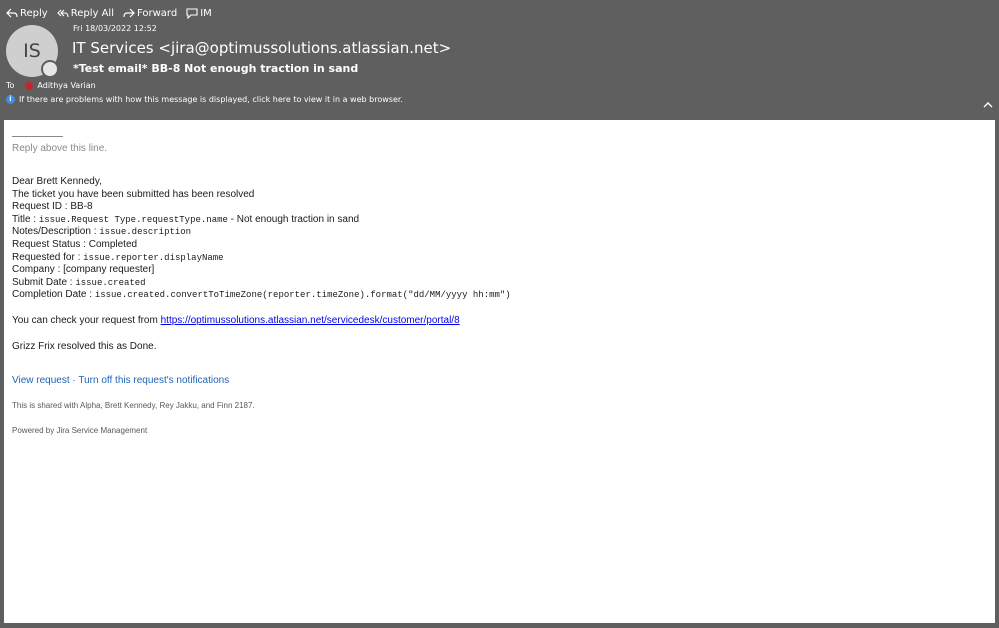 This screenshot has height=628, width=999. What do you see at coordinates (988, 105) in the screenshot?
I see `collapse-header-icon` at bounding box center [988, 105].